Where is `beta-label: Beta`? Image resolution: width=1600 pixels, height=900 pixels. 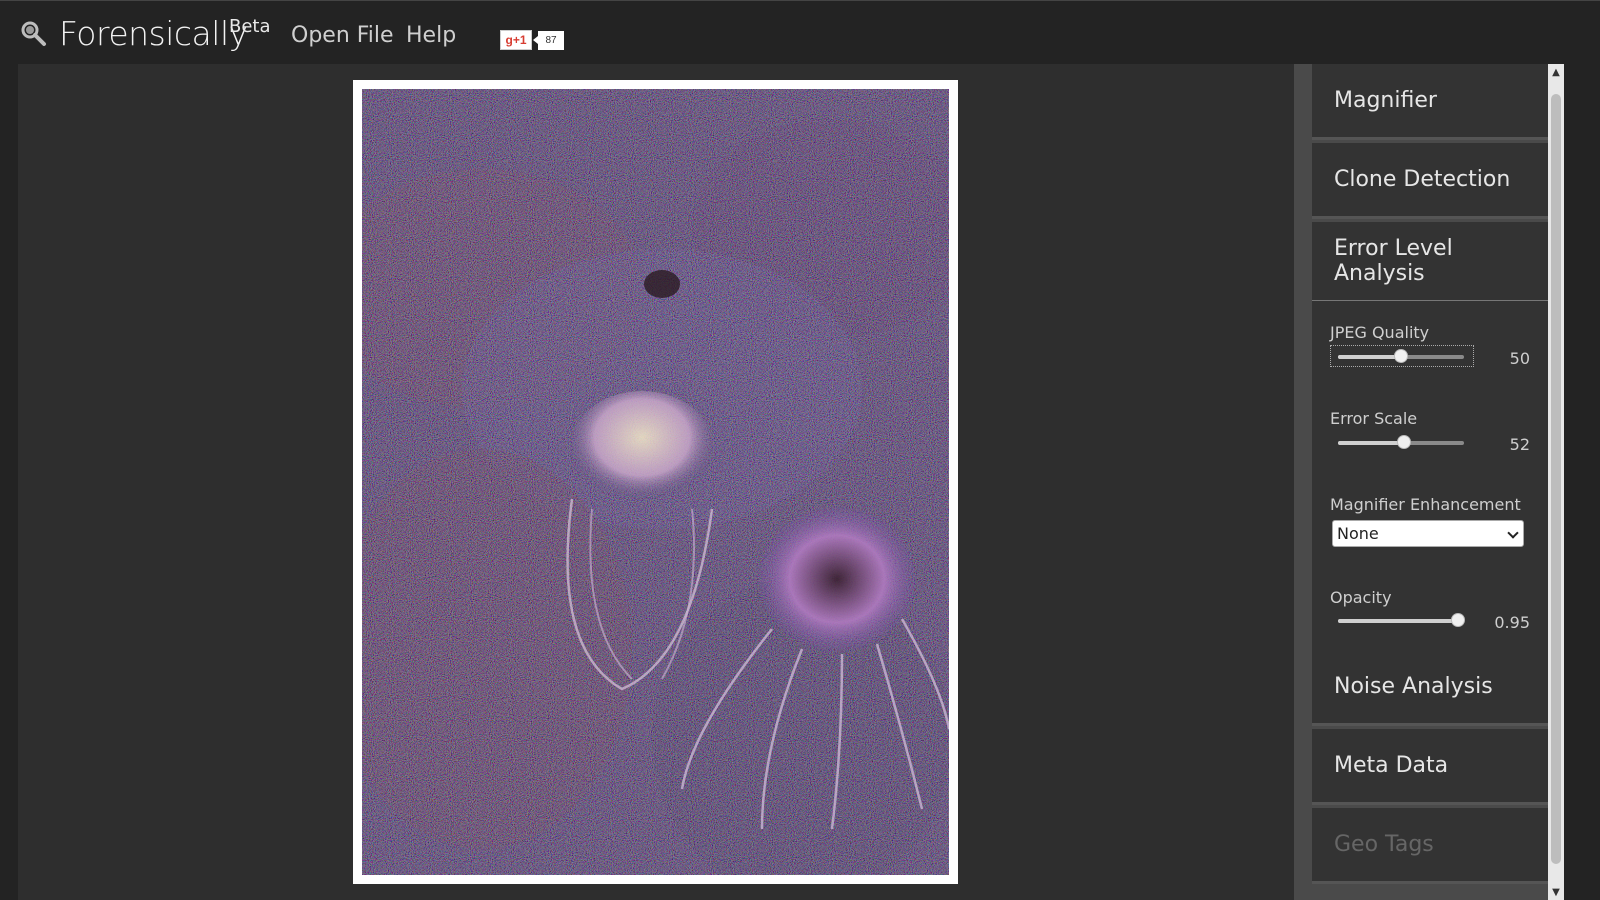 beta-label: Beta is located at coordinates (250, 26).